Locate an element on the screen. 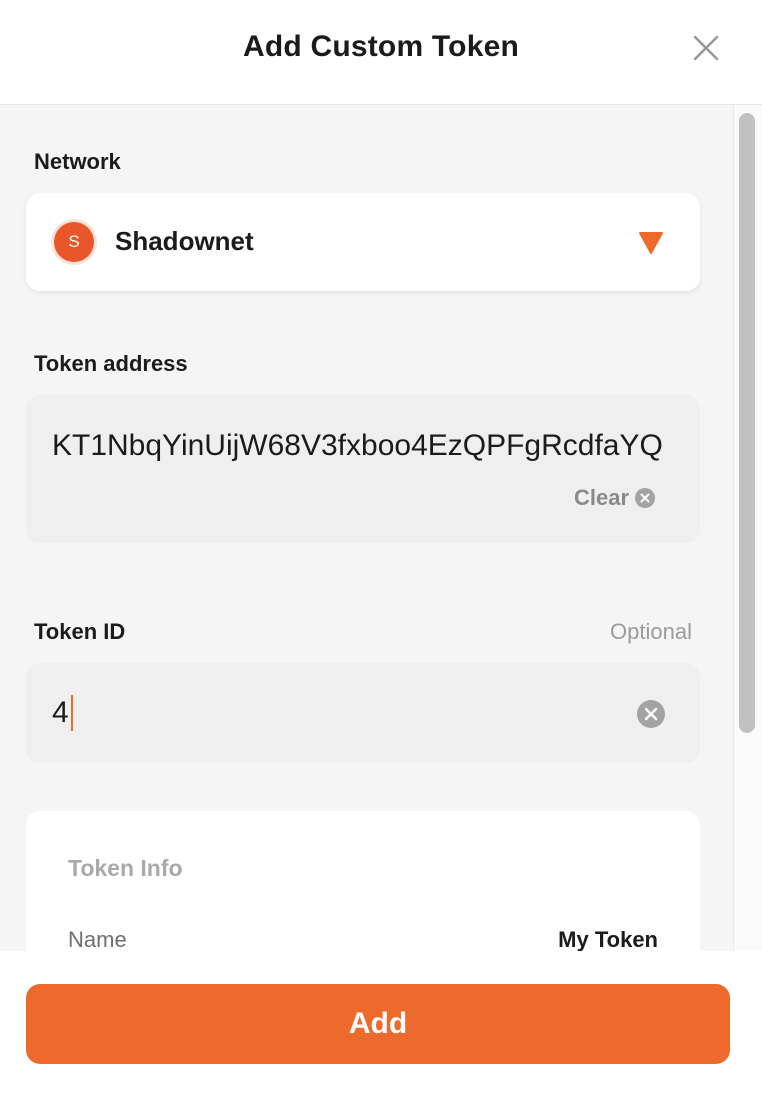 This screenshot has width=762, height=1100. network-label: Network is located at coordinates (77, 161).